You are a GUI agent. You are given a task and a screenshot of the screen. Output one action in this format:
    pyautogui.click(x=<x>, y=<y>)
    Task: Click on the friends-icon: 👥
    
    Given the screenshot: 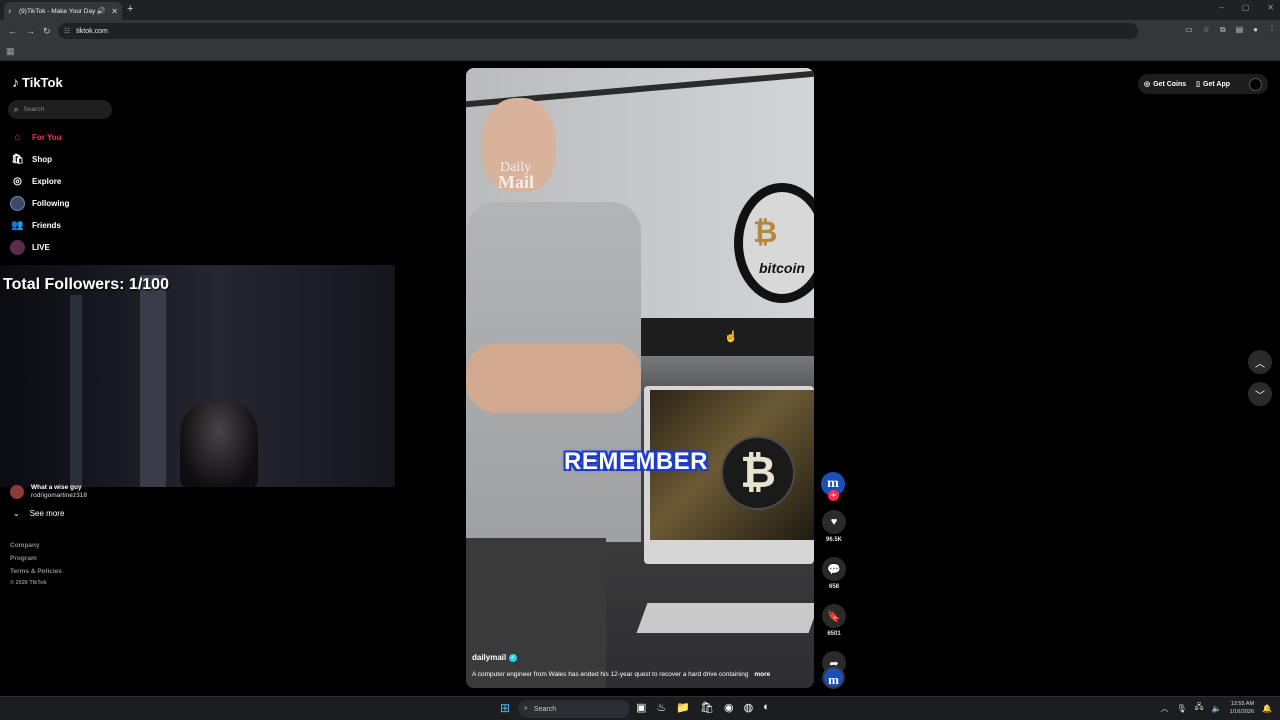 What is the action you would take?
    pyautogui.click(x=17, y=225)
    